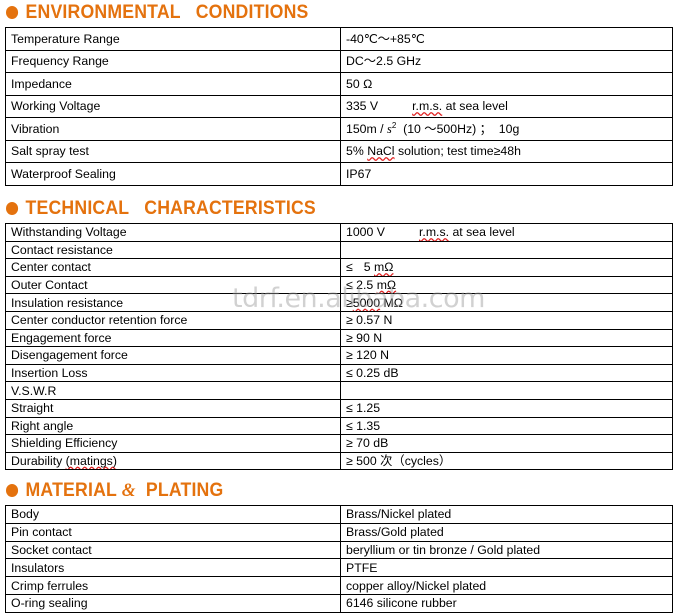  Describe the element at coordinates (173, 603) in the screenshot. I see `row-label: O-ring sealing` at that location.